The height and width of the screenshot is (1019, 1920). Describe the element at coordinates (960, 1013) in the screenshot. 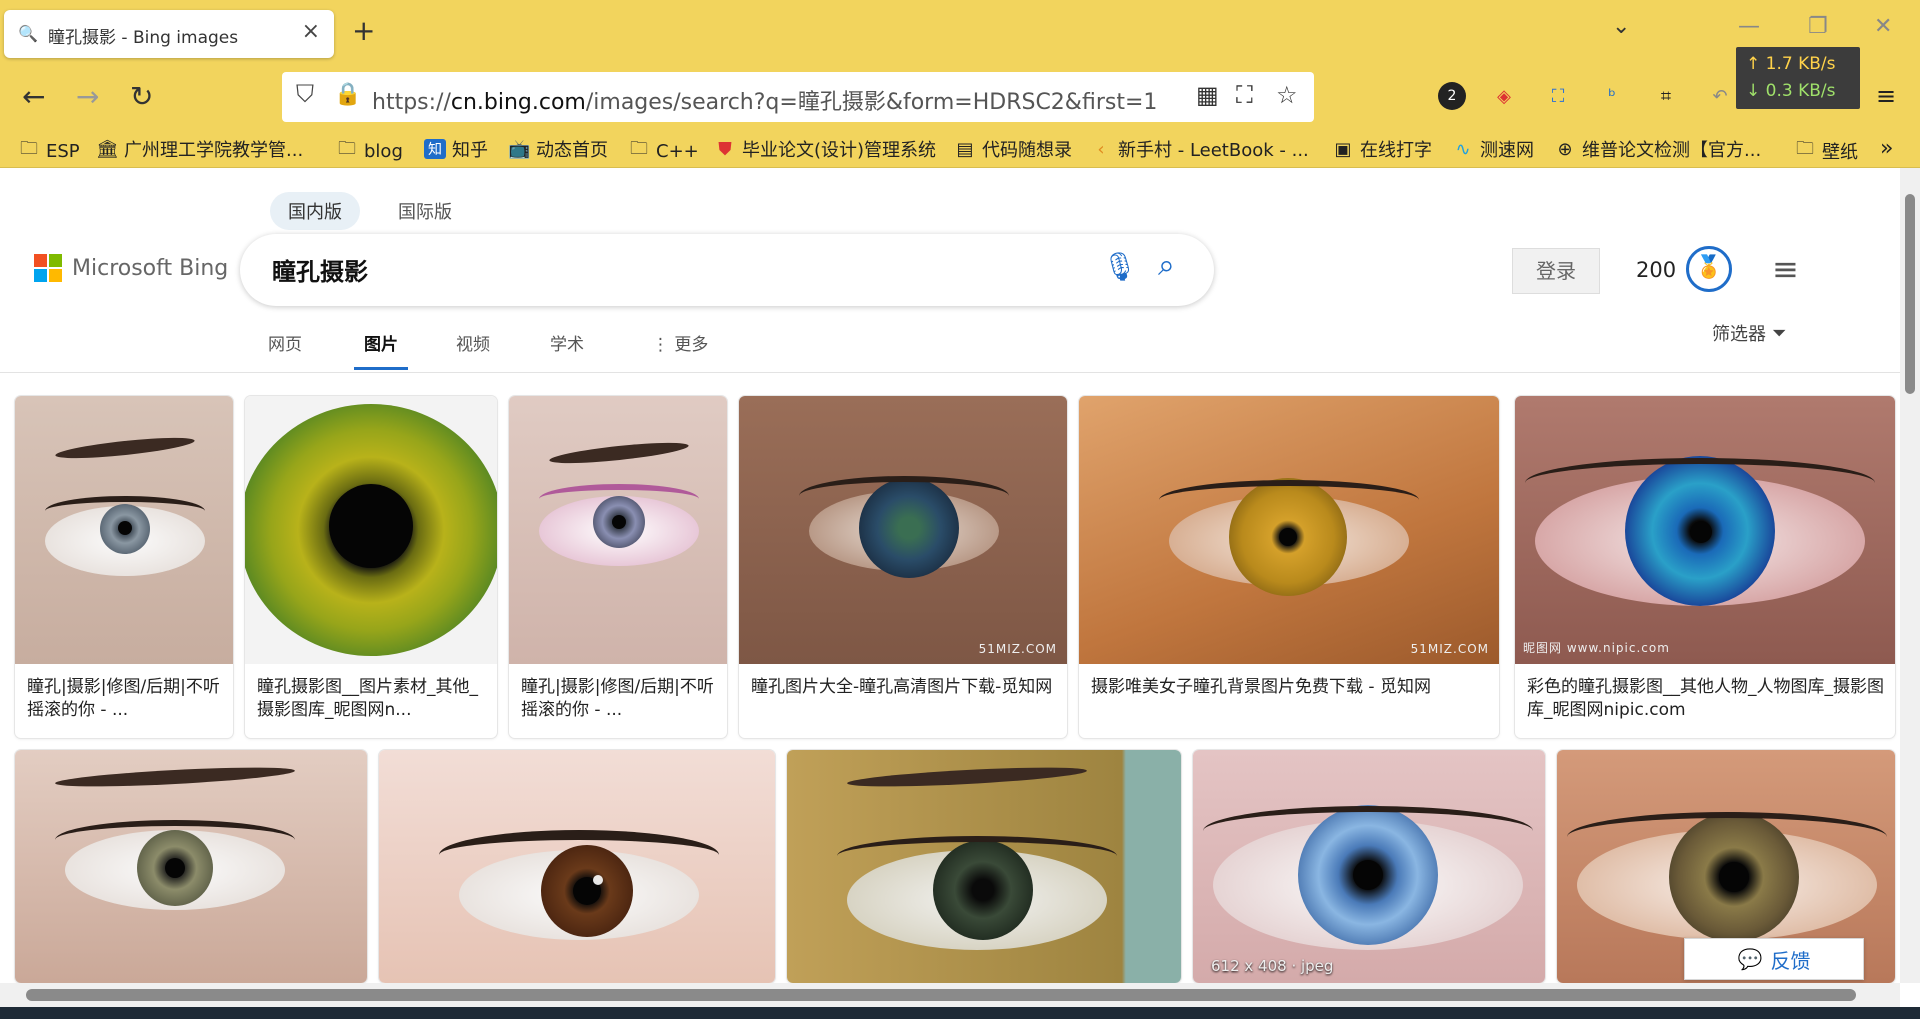

I see `os-taskbar` at that location.